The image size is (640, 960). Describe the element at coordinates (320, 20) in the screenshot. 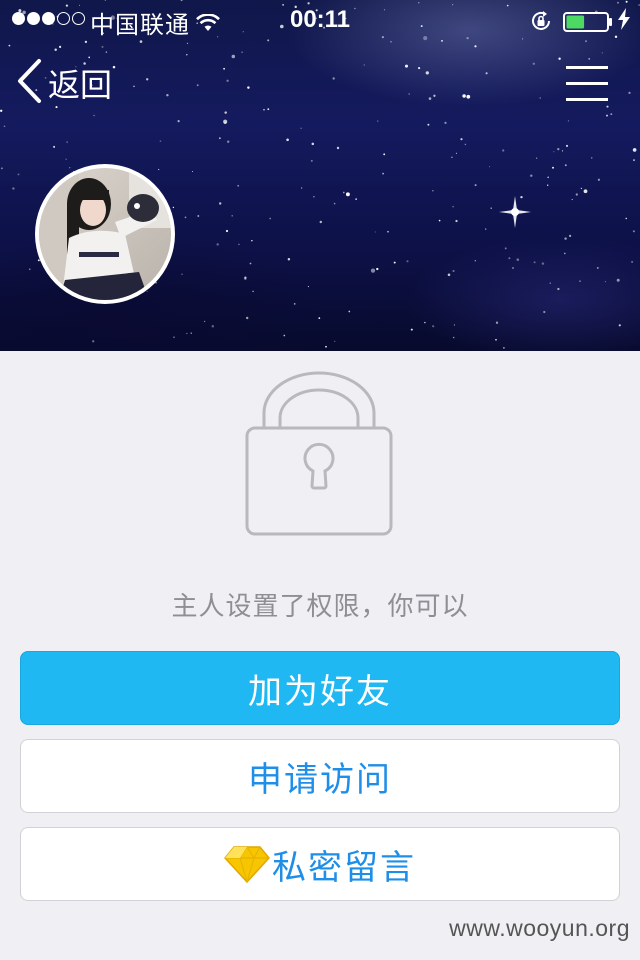

I see `status-bar: 中国联通 00:11` at that location.